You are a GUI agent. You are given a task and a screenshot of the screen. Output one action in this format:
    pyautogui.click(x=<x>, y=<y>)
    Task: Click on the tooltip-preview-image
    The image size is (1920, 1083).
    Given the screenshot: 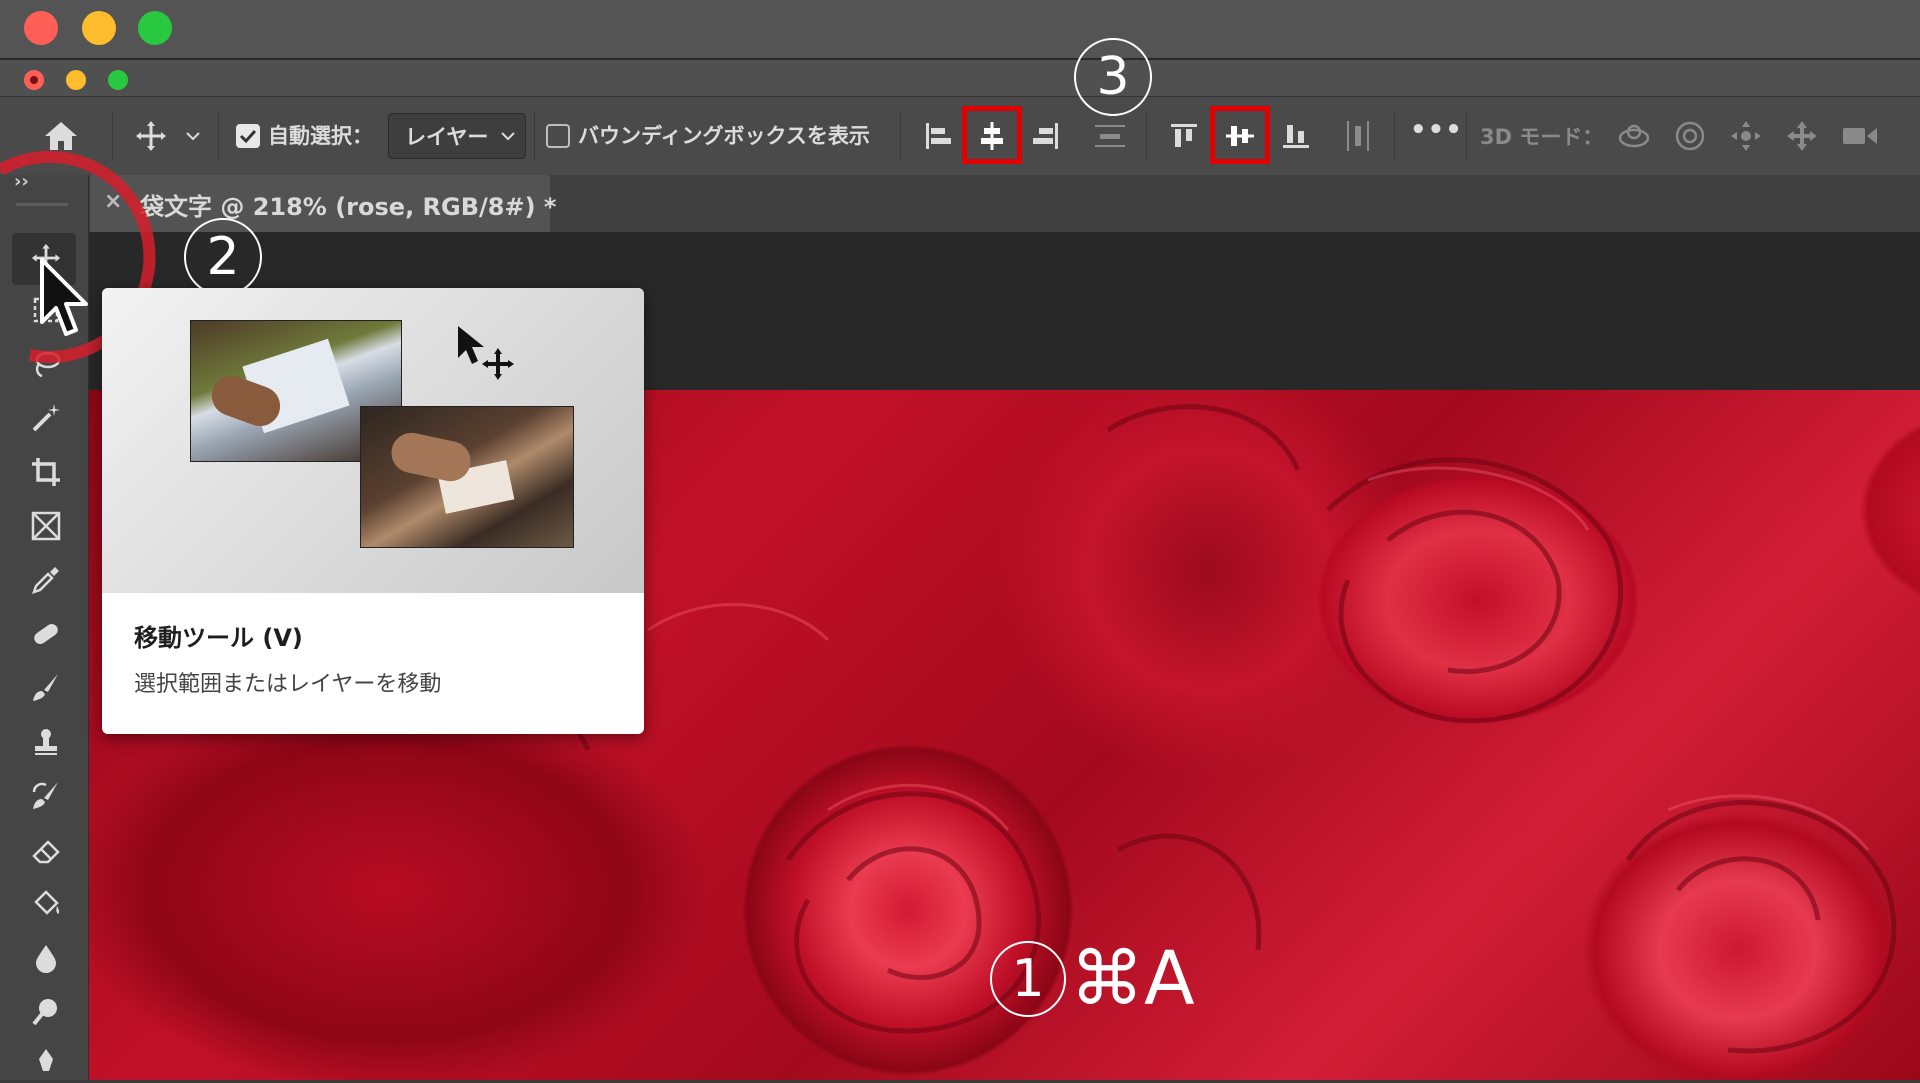 What is the action you would take?
    pyautogui.click(x=373, y=440)
    